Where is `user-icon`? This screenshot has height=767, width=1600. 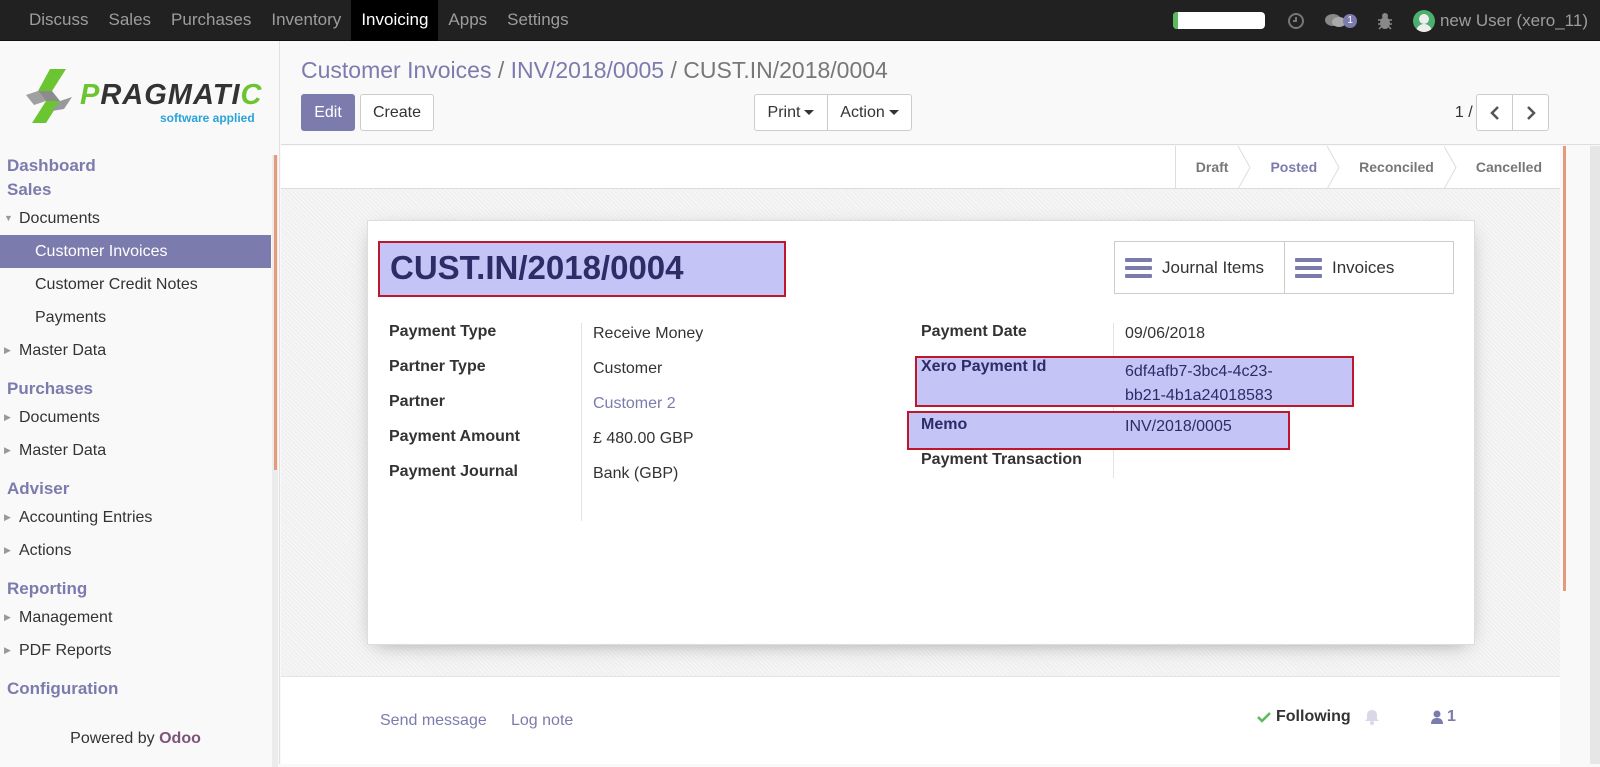 user-icon is located at coordinates (1437, 717).